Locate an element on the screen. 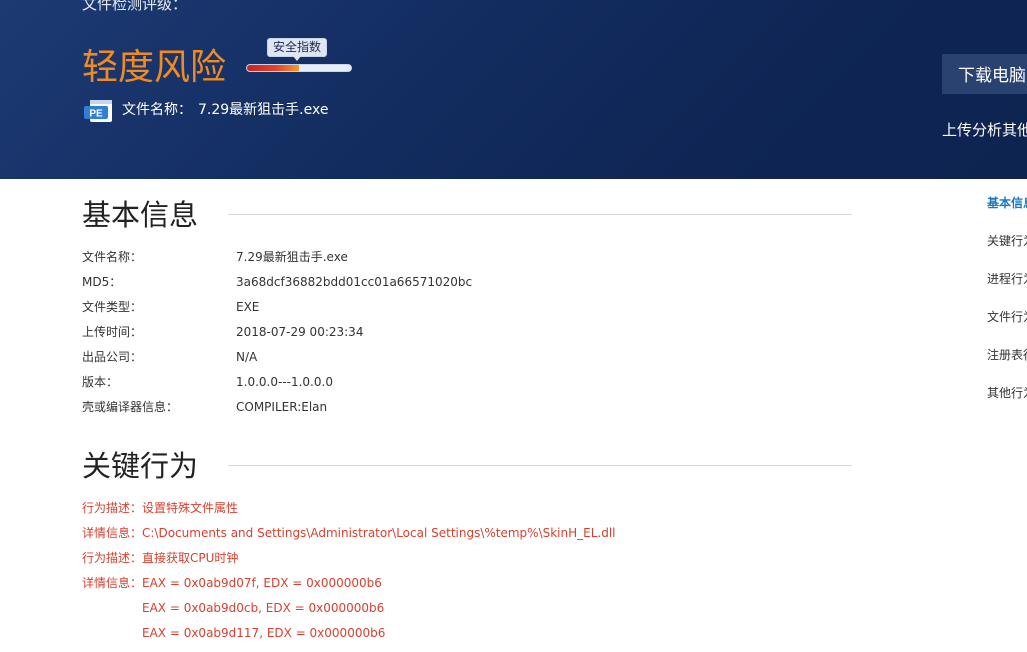 This screenshot has width=1027, height=652. upload-other-link: 上传分析其他 is located at coordinates (984, 130).